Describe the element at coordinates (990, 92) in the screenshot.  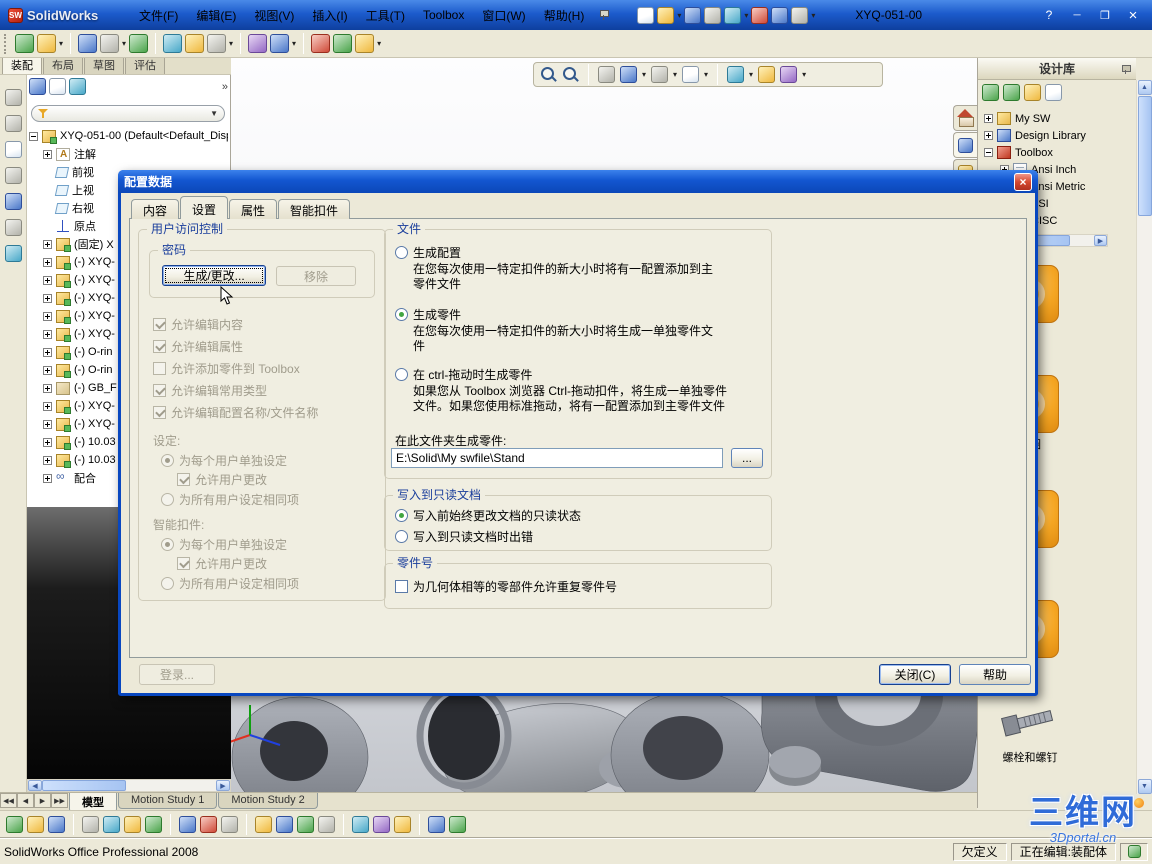
I see `add-to-library-icon` at that location.